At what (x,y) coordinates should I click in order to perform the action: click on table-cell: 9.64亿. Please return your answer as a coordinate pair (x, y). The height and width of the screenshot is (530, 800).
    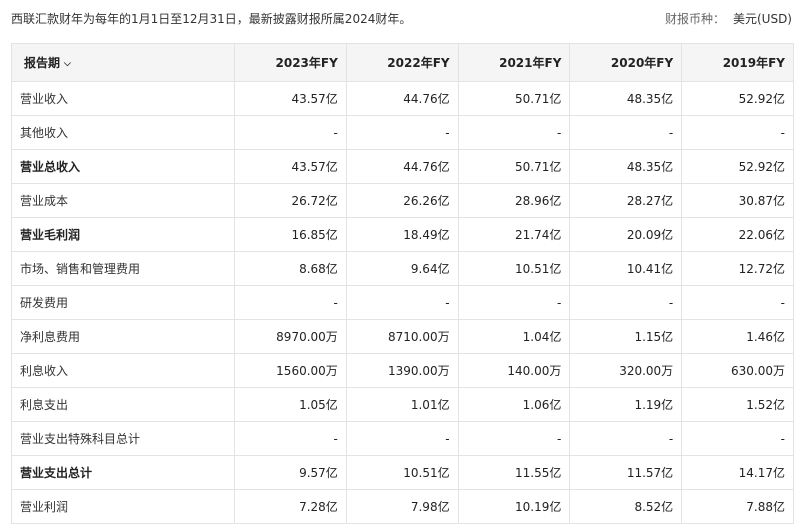
    Looking at the image, I should click on (402, 268).